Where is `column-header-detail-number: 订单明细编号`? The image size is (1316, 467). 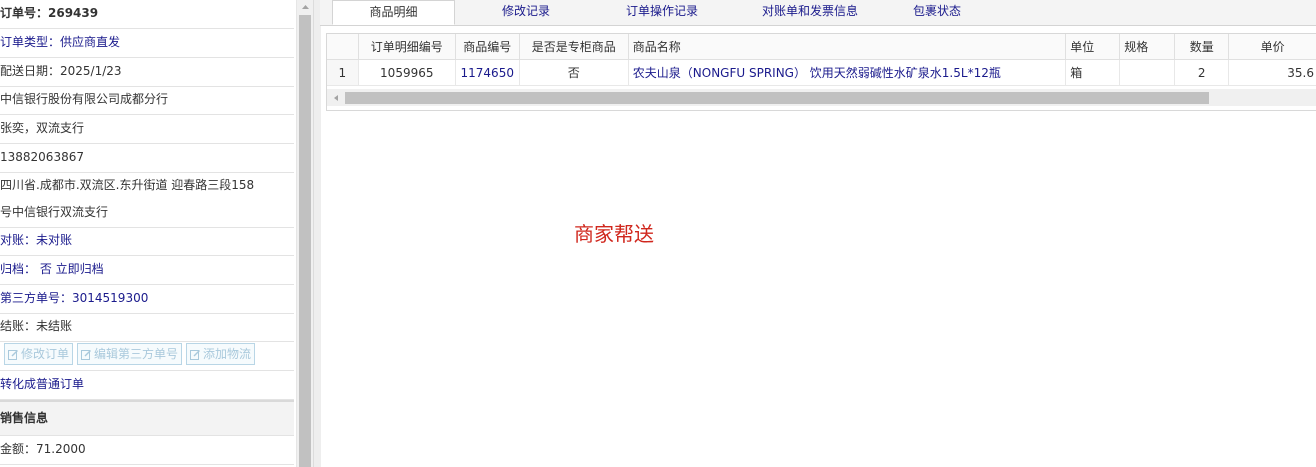
column-header-detail-number: 订单明细编号 is located at coordinates (407, 47).